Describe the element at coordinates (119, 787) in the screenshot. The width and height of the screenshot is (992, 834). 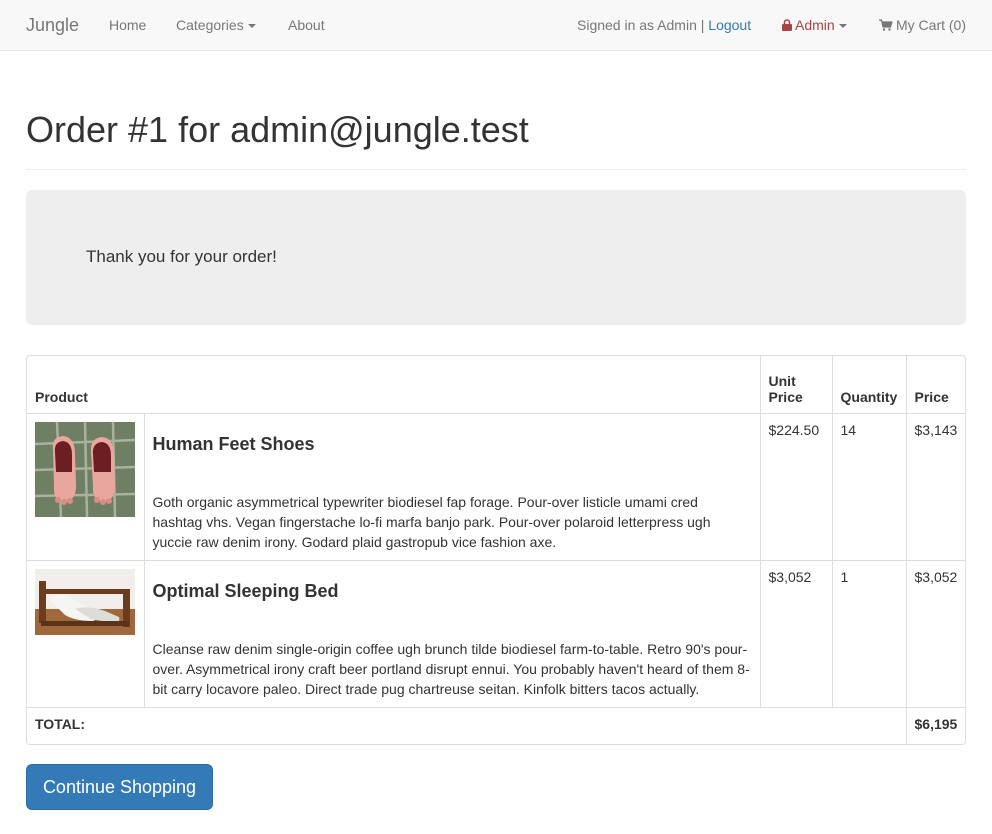
I see `continue-shopping-button: Continue Shopping` at that location.